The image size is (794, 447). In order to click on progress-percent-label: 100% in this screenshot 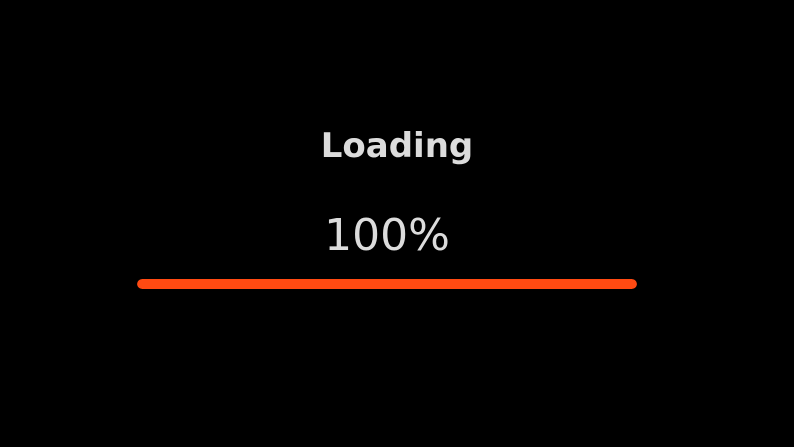, I will do `click(387, 235)`.